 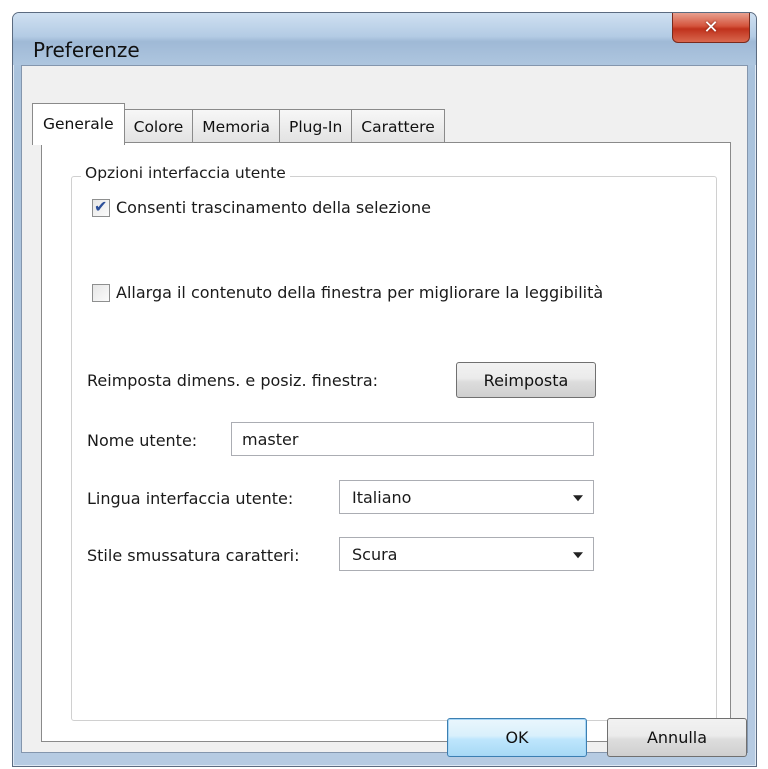 I want to click on tab-memoria: Memoria, so click(x=236, y=126).